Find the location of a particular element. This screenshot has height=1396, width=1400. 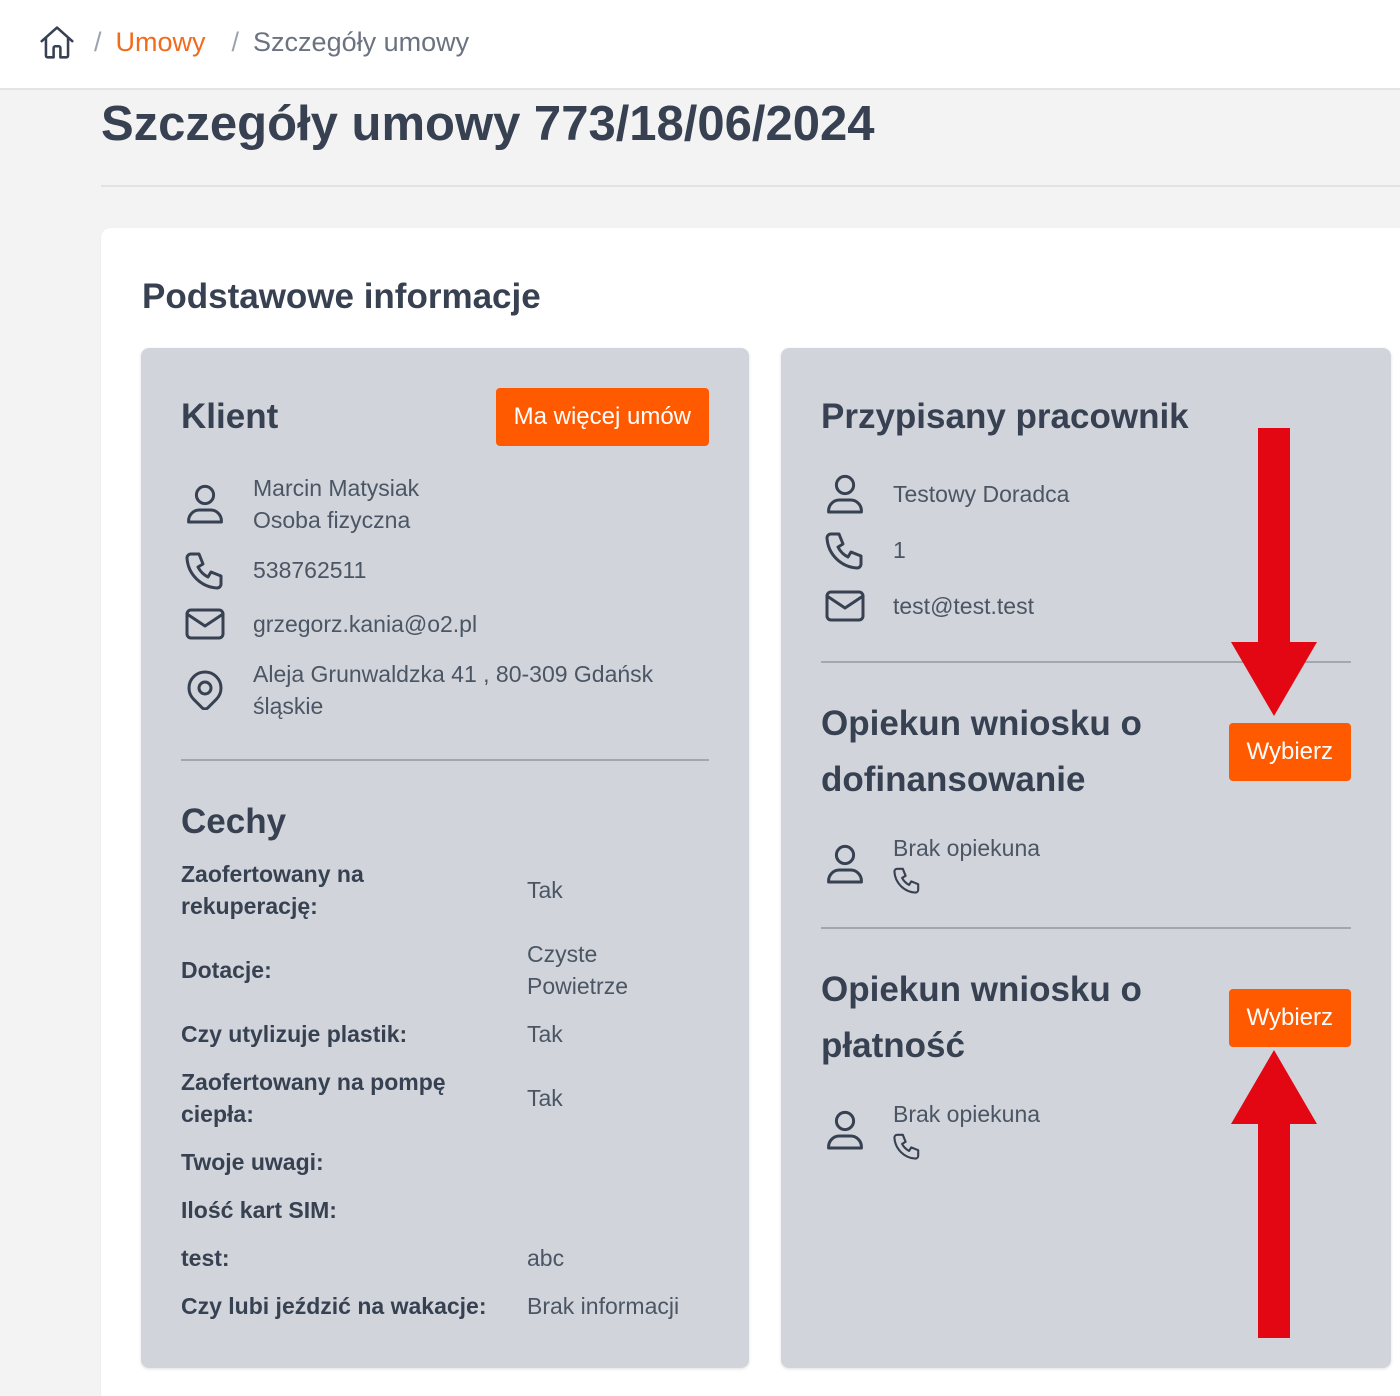

home-icon is located at coordinates (57, 42).